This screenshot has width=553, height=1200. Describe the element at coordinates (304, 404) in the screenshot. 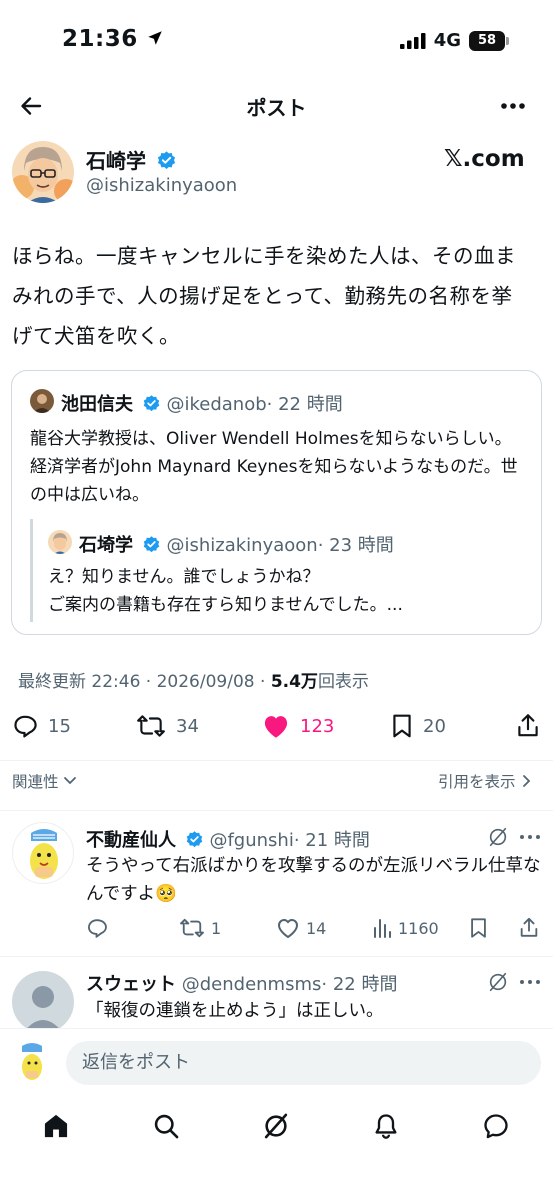

I see `quote-time: · 22 時間` at that location.